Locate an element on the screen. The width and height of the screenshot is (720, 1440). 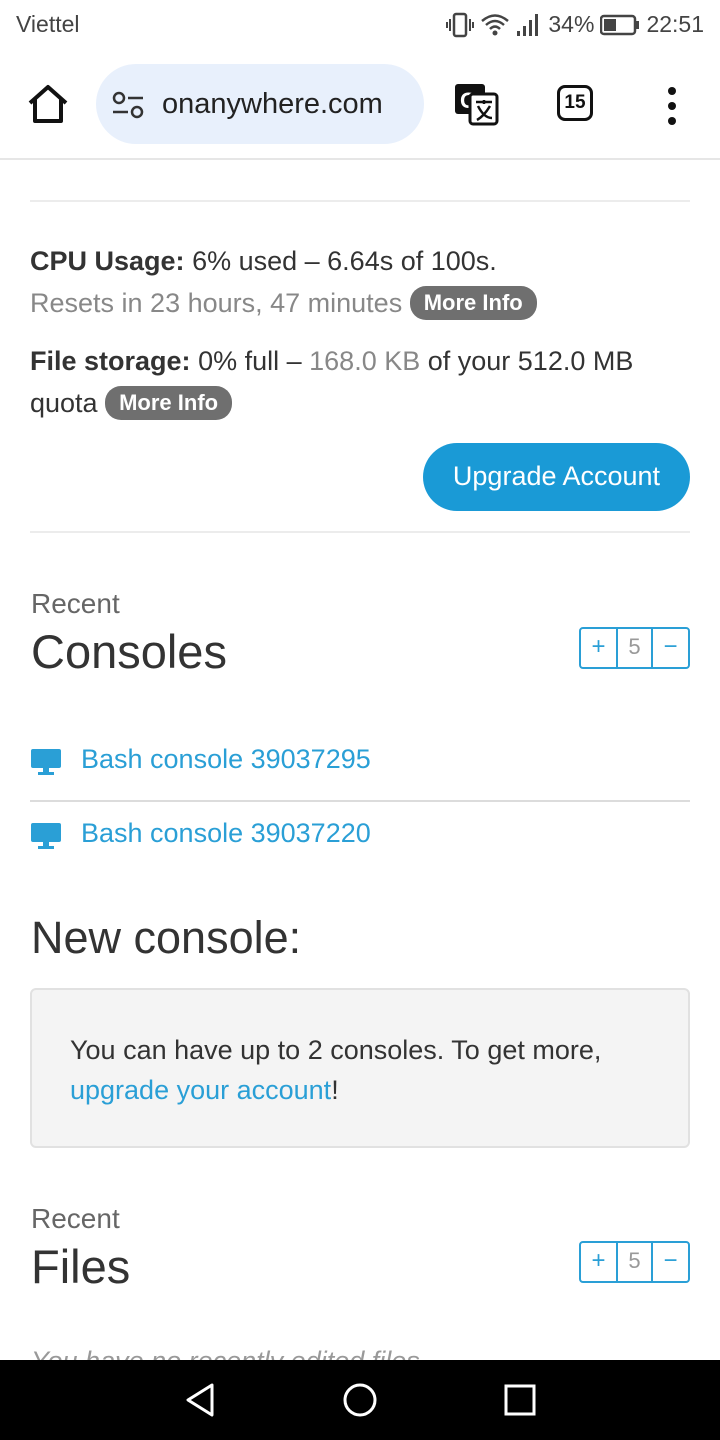
cpu-usage-value: 6% used – 6.64s of 100s. is located at coordinates (344, 261).